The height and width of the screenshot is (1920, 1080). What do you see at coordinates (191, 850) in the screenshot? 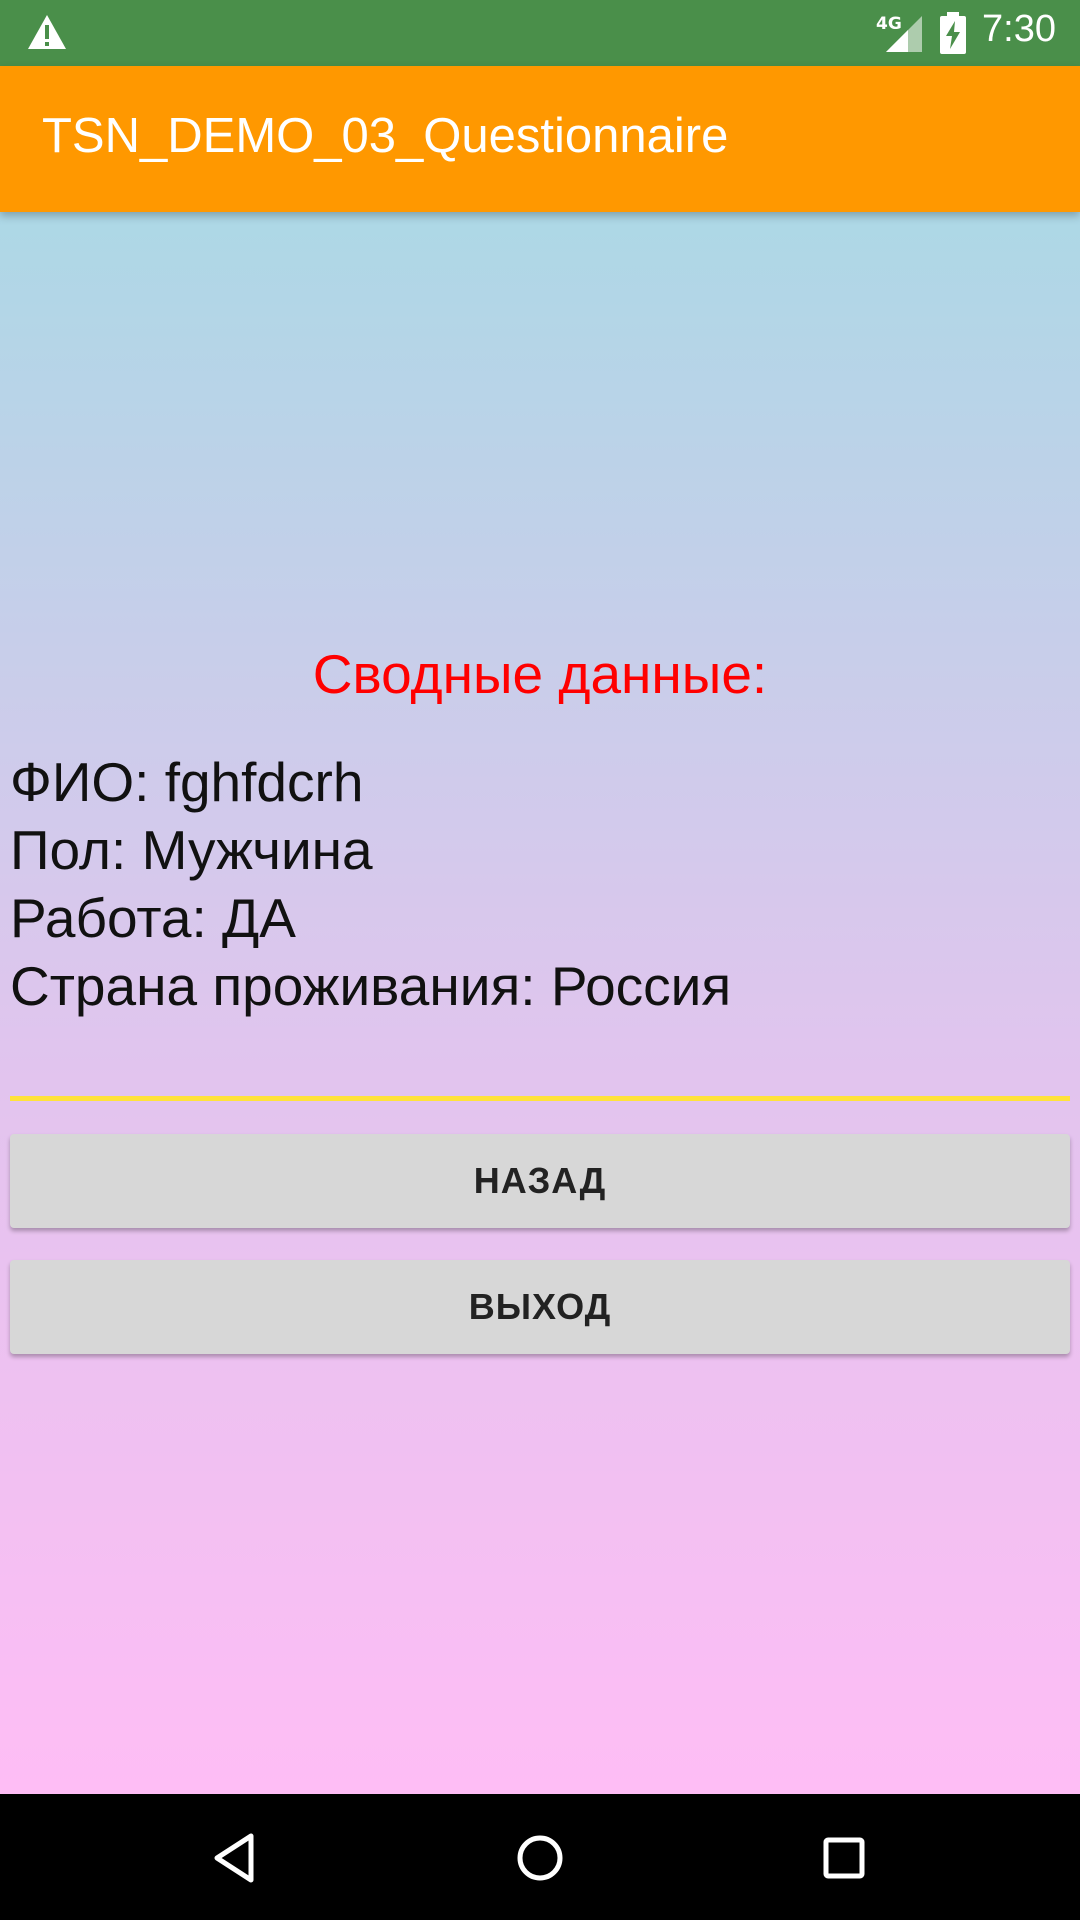
I see `gender-line: Пол: Мужчина` at bounding box center [191, 850].